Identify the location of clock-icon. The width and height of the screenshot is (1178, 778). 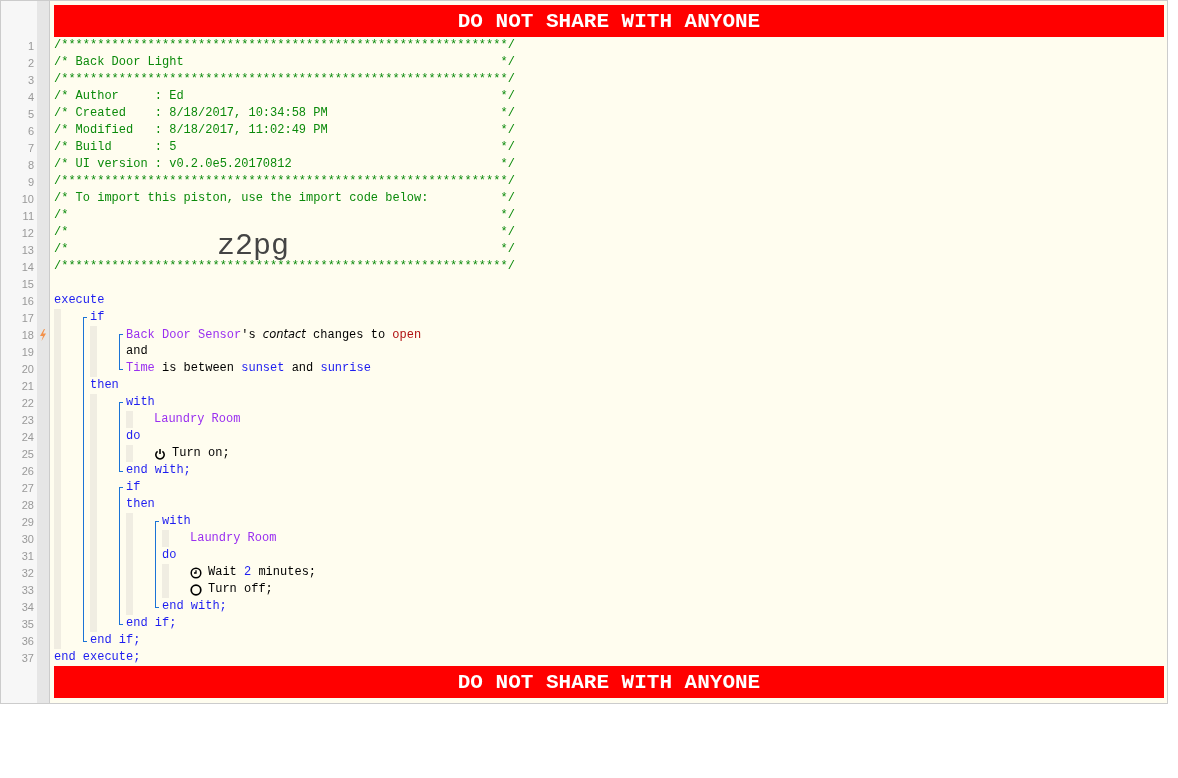
(196, 572).